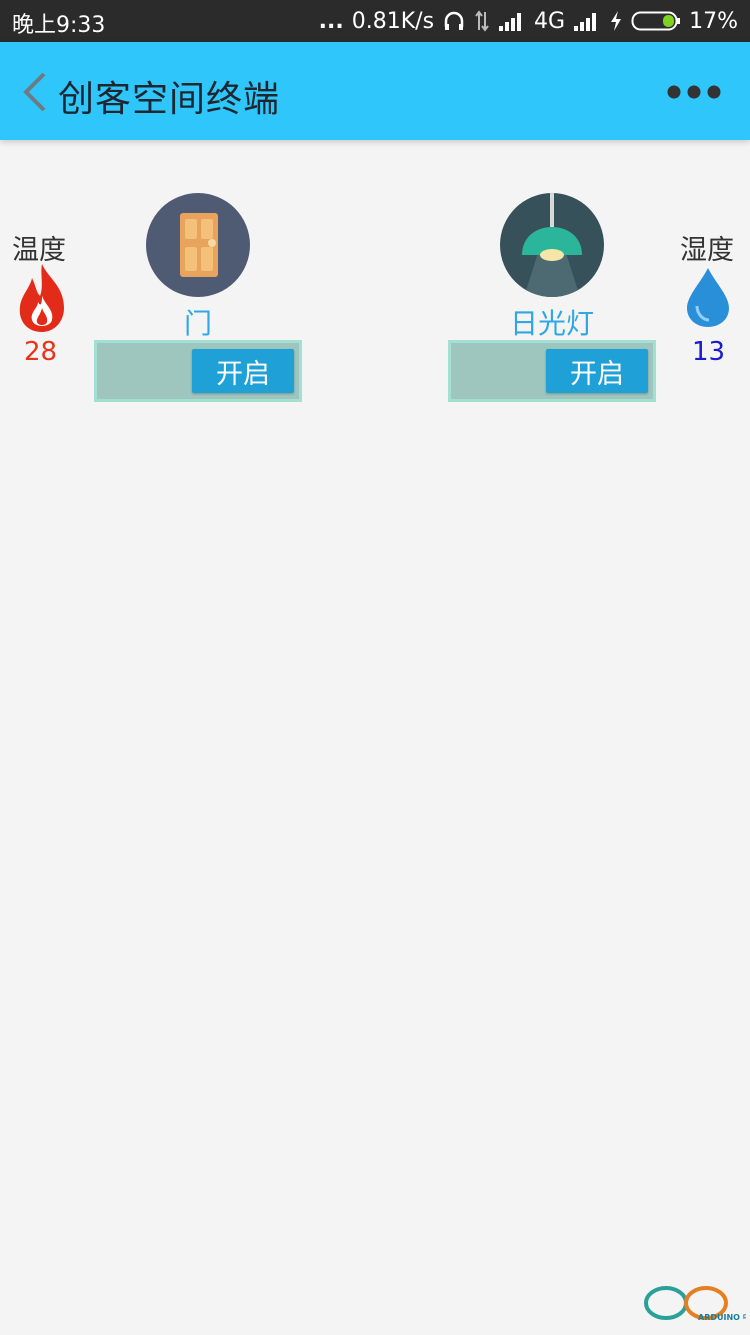 This screenshot has width=750, height=1335. Describe the element at coordinates (482, 21) in the screenshot. I see `data-transfer-icon` at that location.